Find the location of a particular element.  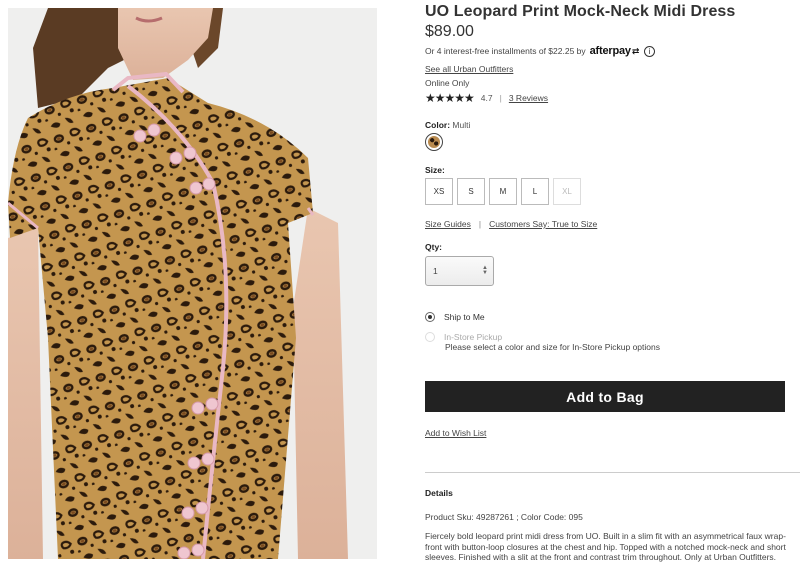

qty-select: 1 ▲ ▼ is located at coordinates (459, 271).